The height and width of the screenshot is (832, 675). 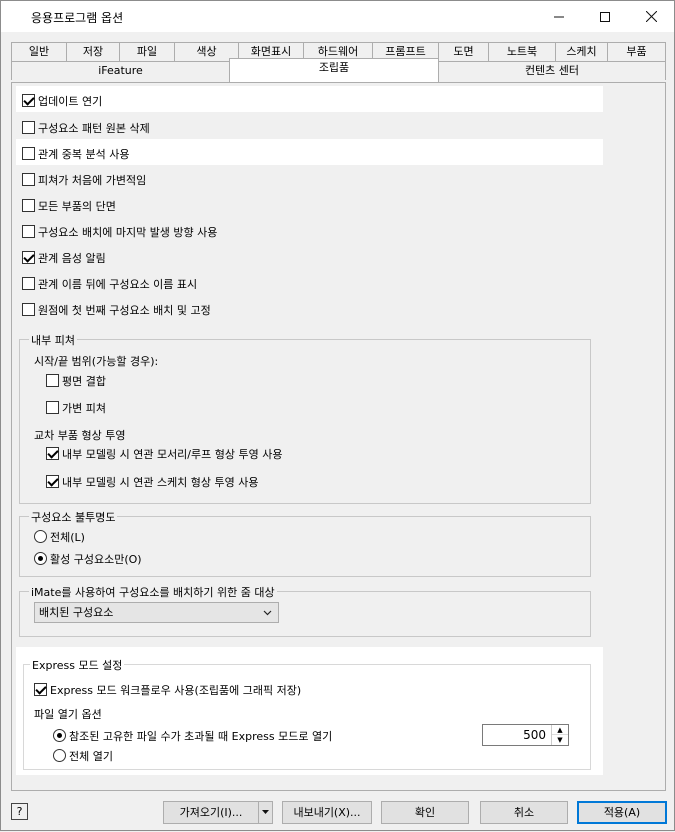 What do you see at coordinates (118, 284) in the screenshot?
I see `component-names-after-relationships-label: 관계 이름 뒤에 구성요소 이름 표시` at bounding box center [118, 284].